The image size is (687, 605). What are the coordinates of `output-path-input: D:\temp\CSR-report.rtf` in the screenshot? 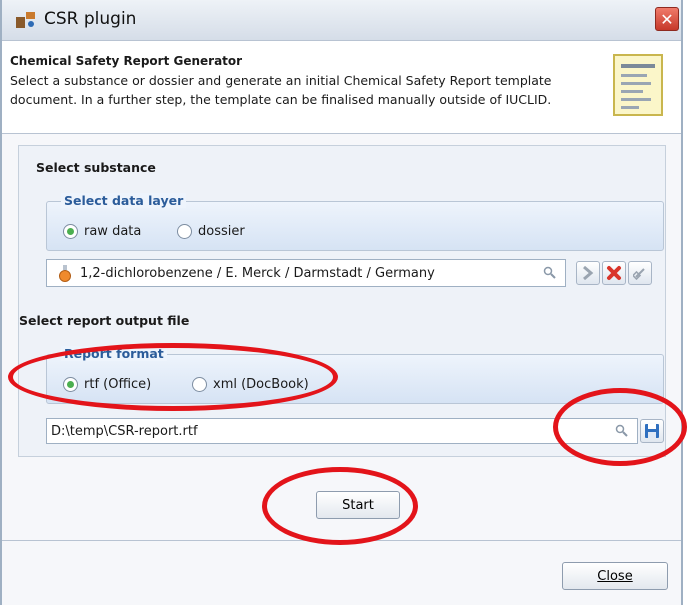 It's located at (342, 431).